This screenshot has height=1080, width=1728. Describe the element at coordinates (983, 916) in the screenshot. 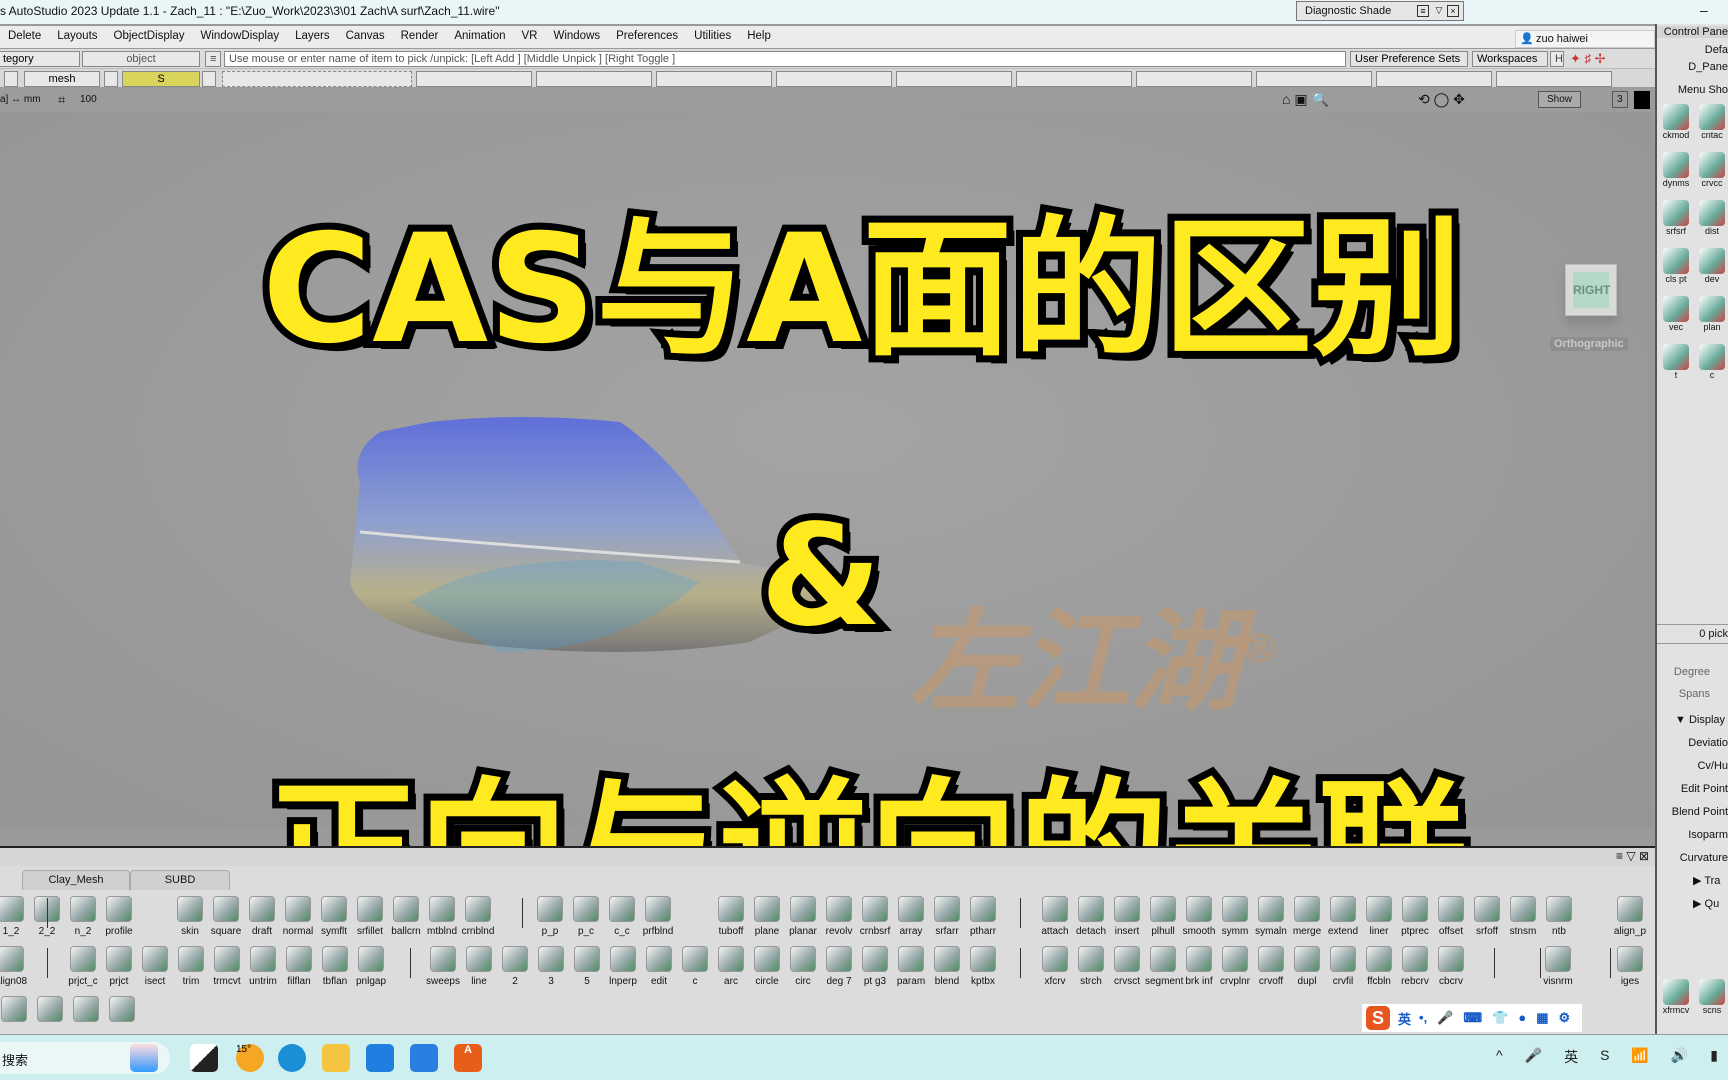

I see `shelf-tool-ptharr: ptharr` at that location.